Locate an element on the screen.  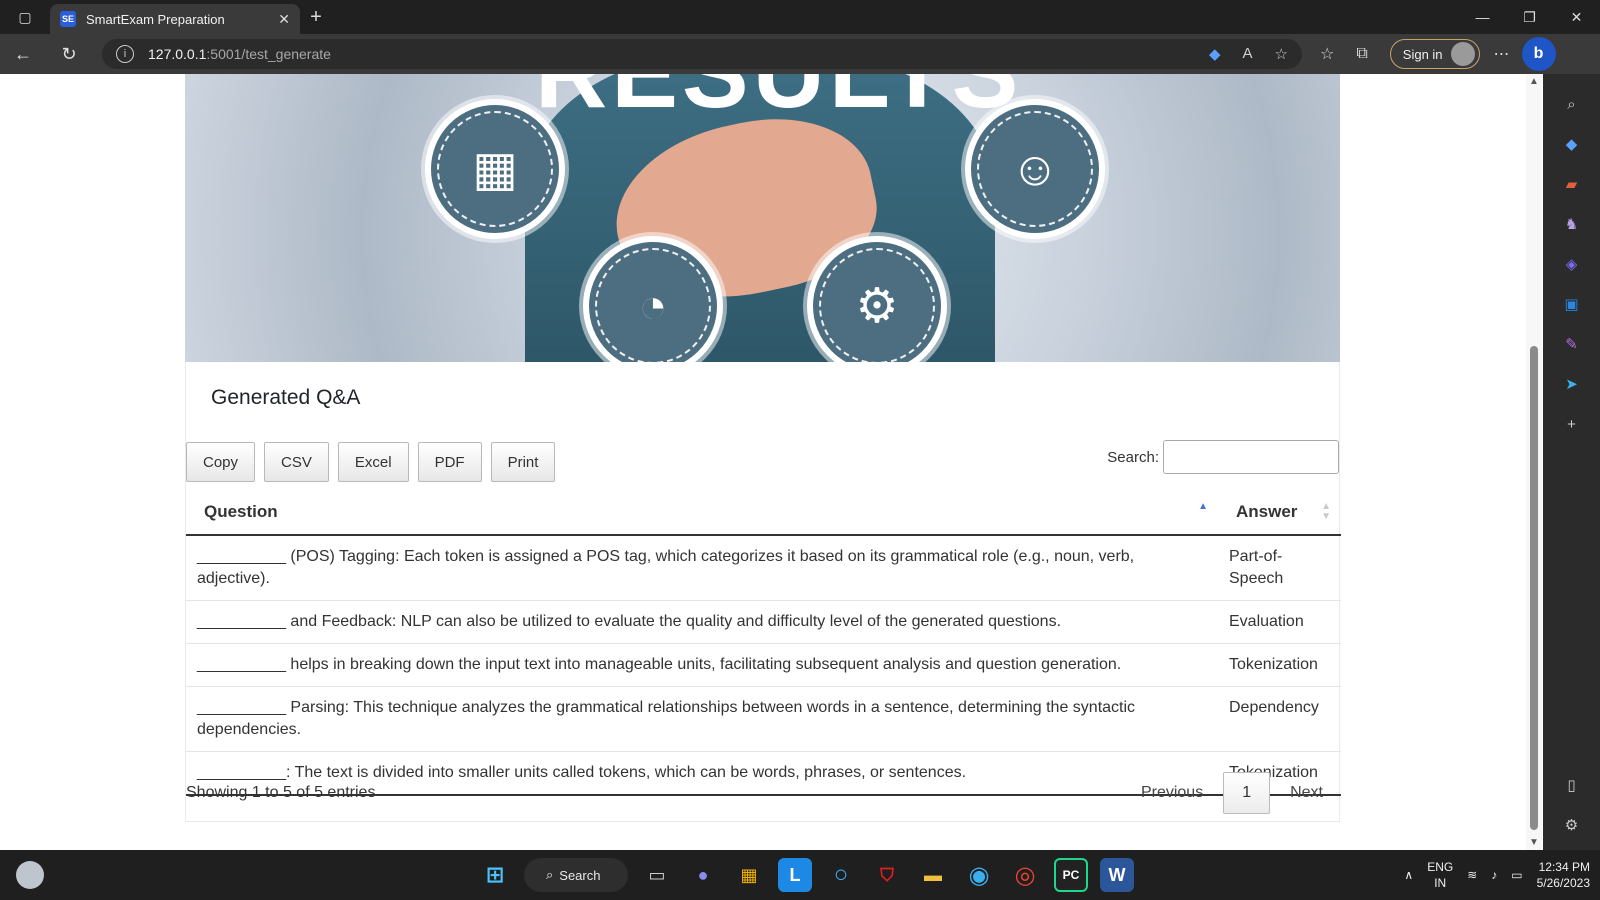
page-1-button: 1 is located at coordinates (1247, 793).